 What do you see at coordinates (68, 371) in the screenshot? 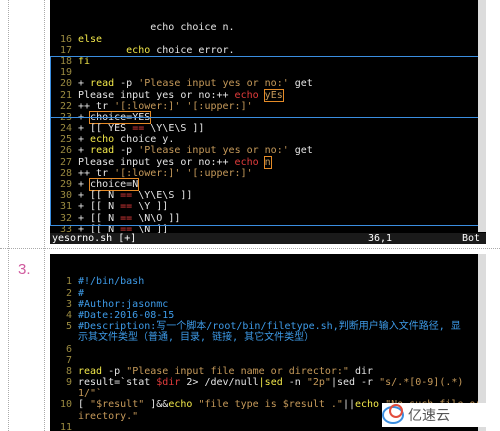
I see `line-number: 8` at bounding box center [68, 371].